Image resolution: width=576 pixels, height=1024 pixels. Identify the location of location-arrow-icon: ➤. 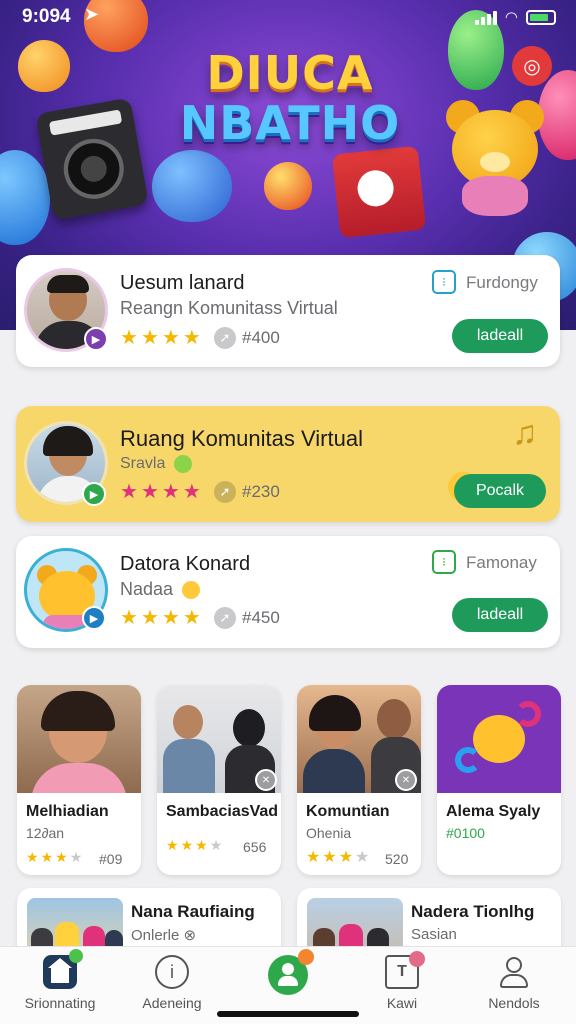
(92, 14).